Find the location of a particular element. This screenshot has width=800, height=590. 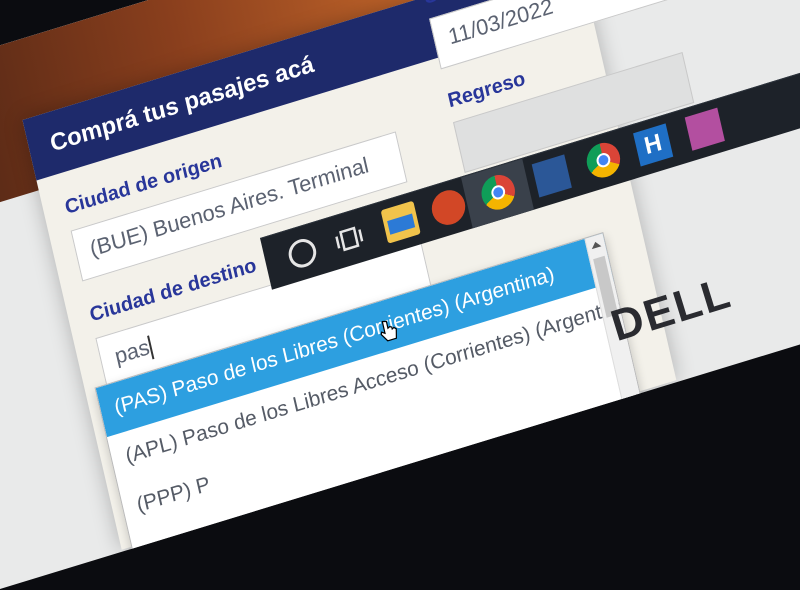

scroll-up-arrow-icon is located at coordinates (596, 245).